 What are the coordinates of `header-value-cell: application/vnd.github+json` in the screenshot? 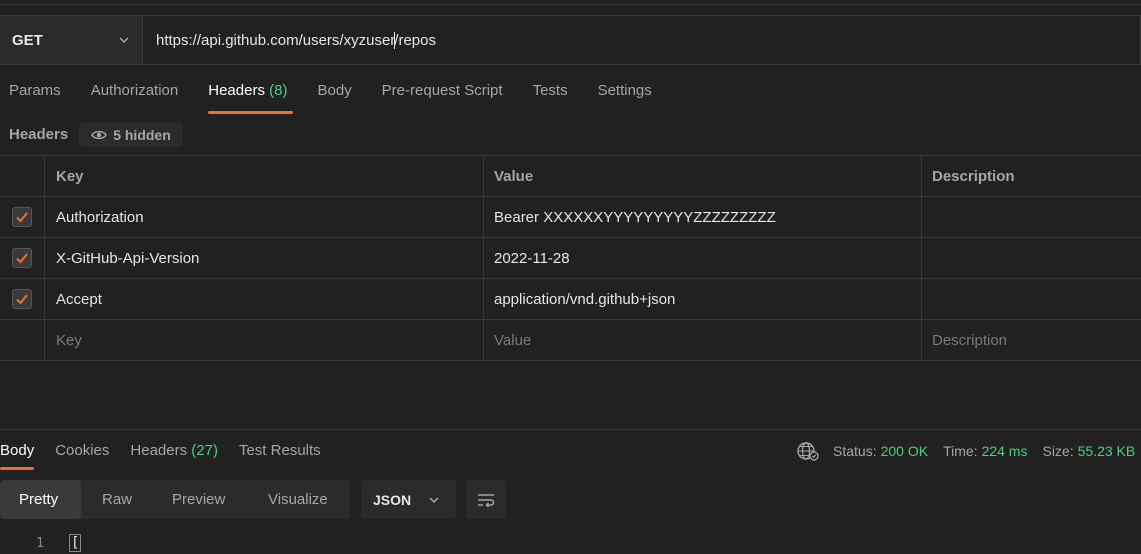 It's located at (703, 299).